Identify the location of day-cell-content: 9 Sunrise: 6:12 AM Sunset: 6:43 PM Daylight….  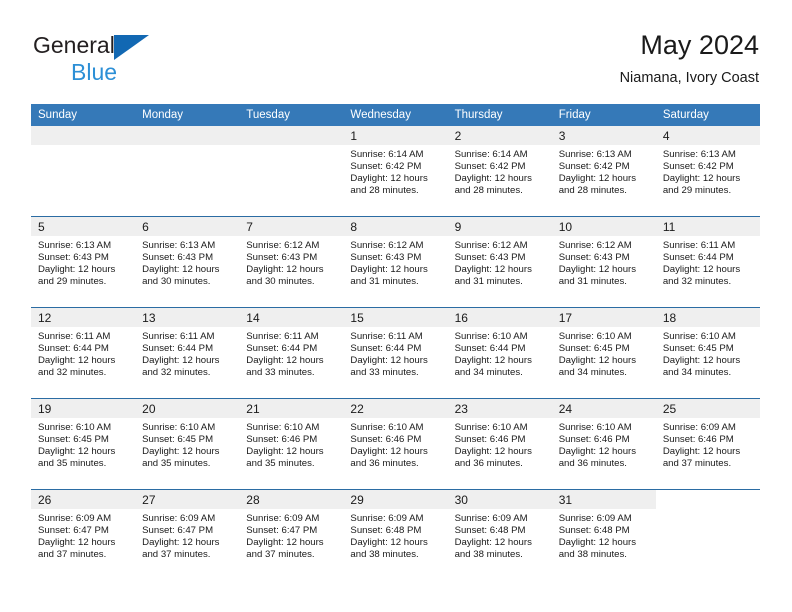
(499, 262).